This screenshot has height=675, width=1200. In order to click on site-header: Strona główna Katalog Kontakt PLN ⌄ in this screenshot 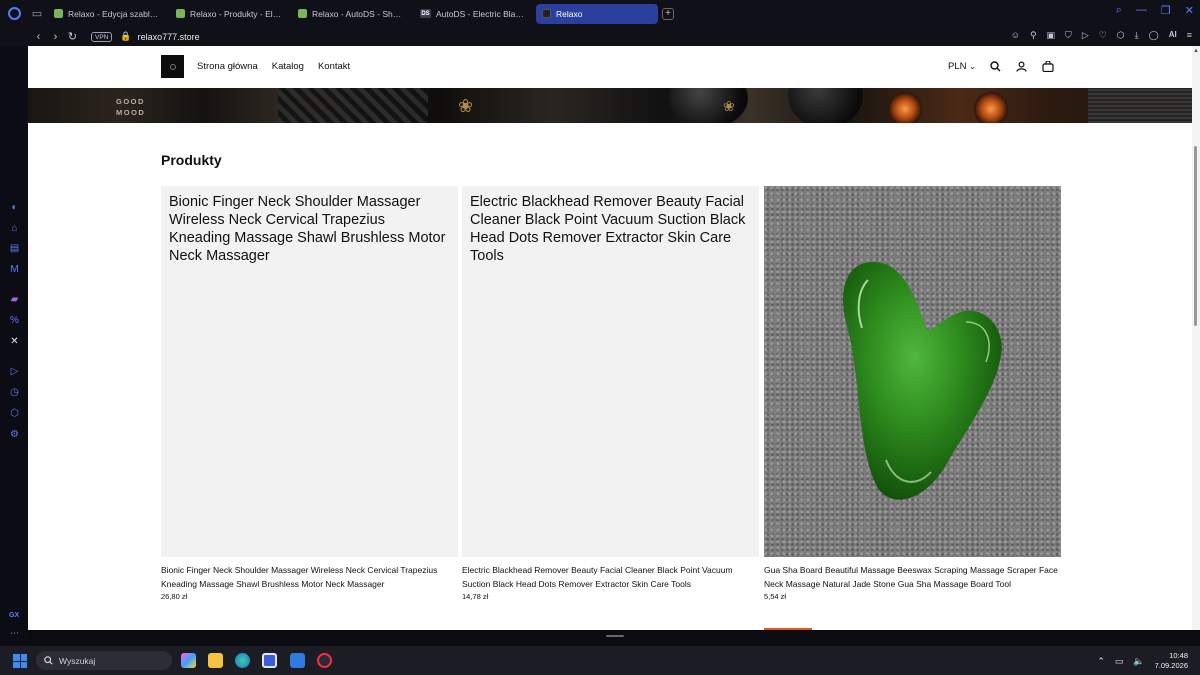, I will do `click(610, 67)`.